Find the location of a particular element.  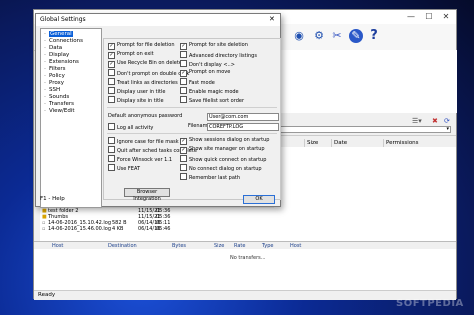

anon-password-input: User@com.com is located at coordinates (243, 117).